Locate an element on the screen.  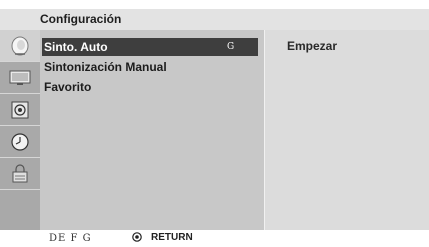
menu-item-label: Sintonización Manual is located at coordinates (105, 67).